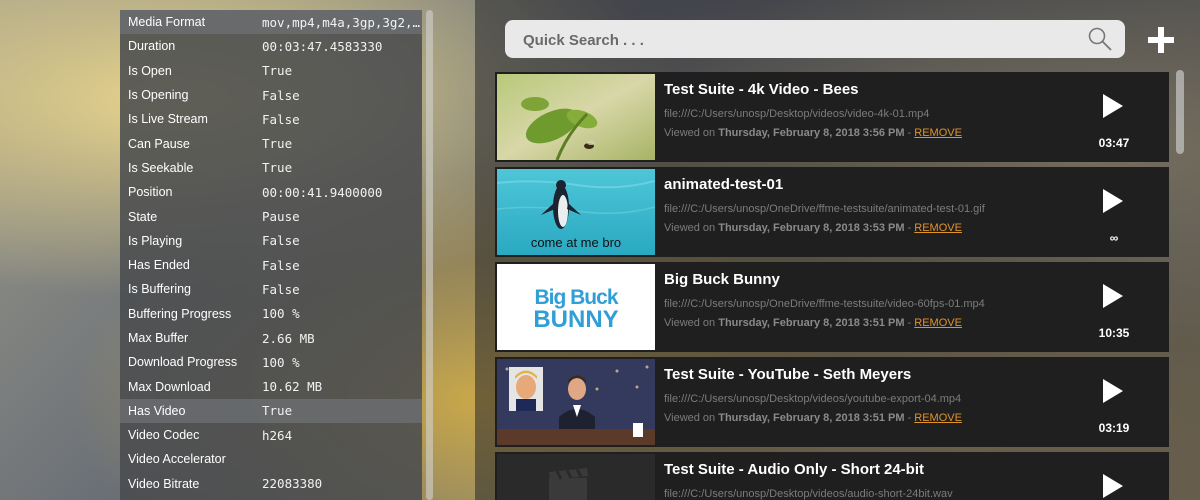 The width and height of the screenshot is (1200, 500). I want to click on playlist-scrollbar, so click(1180, 112).